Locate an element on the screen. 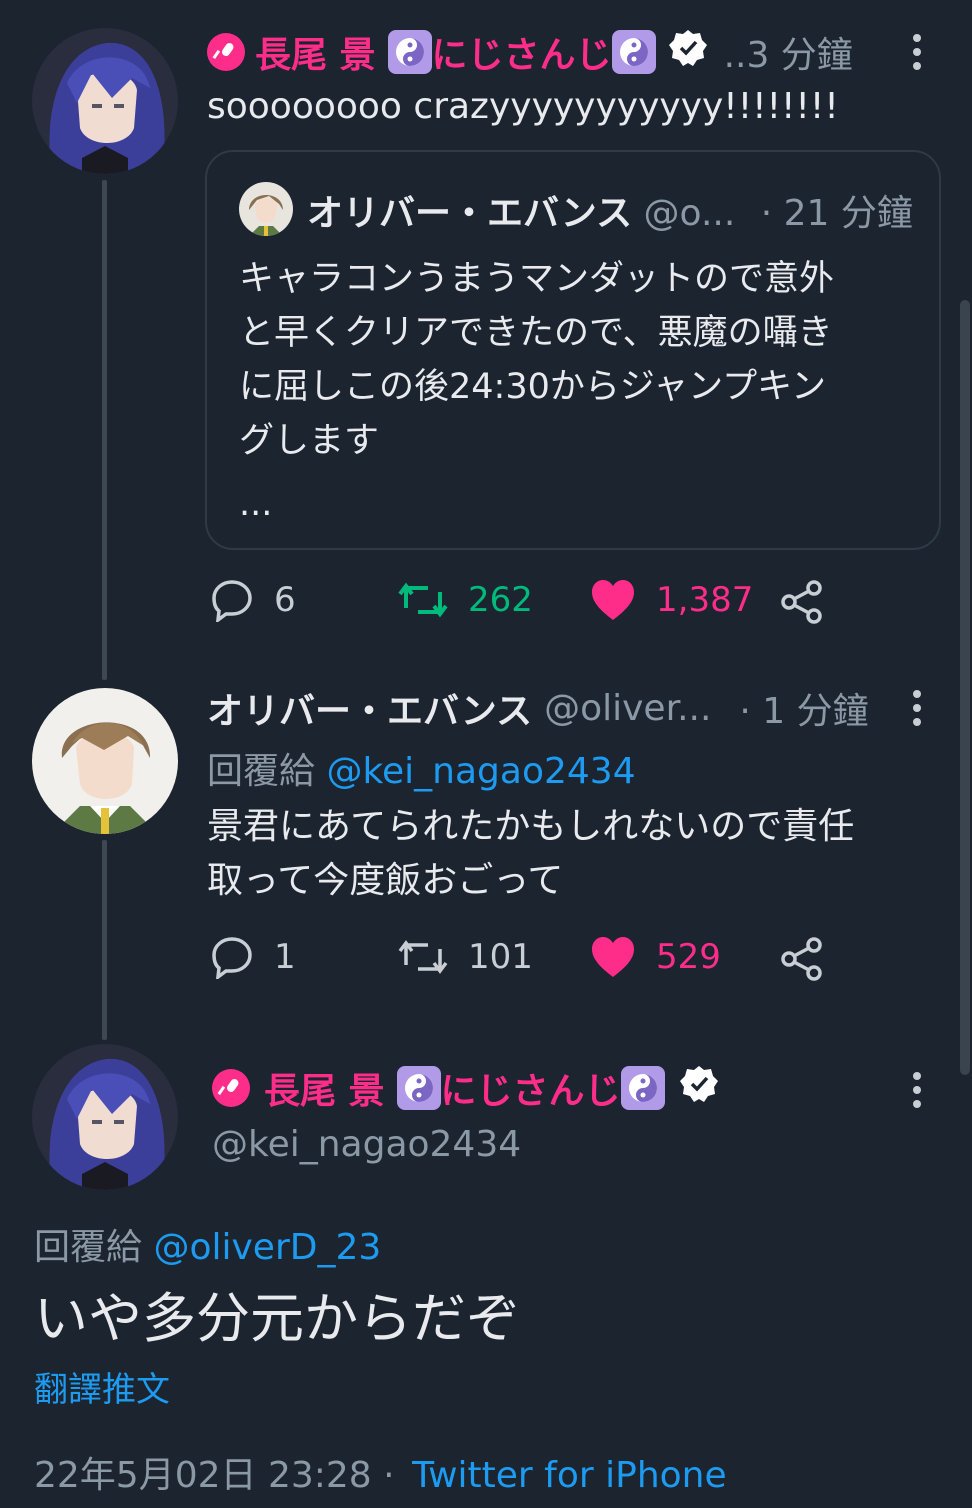 The height and width of the screenshot is (1508, 972). quote-header: オリバー・エバンス @o... · 21 分鐘 is located at coordinates (610, 210).